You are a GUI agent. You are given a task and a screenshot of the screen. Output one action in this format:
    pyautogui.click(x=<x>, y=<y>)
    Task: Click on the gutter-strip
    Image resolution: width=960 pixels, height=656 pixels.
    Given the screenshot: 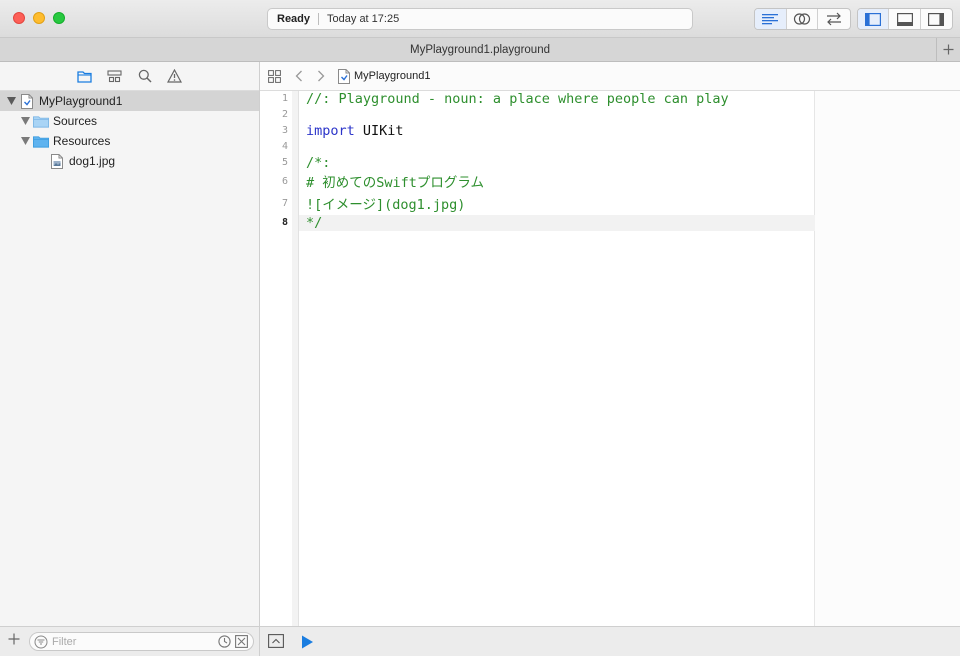 What is the action you would take?
    pyautogui.click(x=295, y=358)
    